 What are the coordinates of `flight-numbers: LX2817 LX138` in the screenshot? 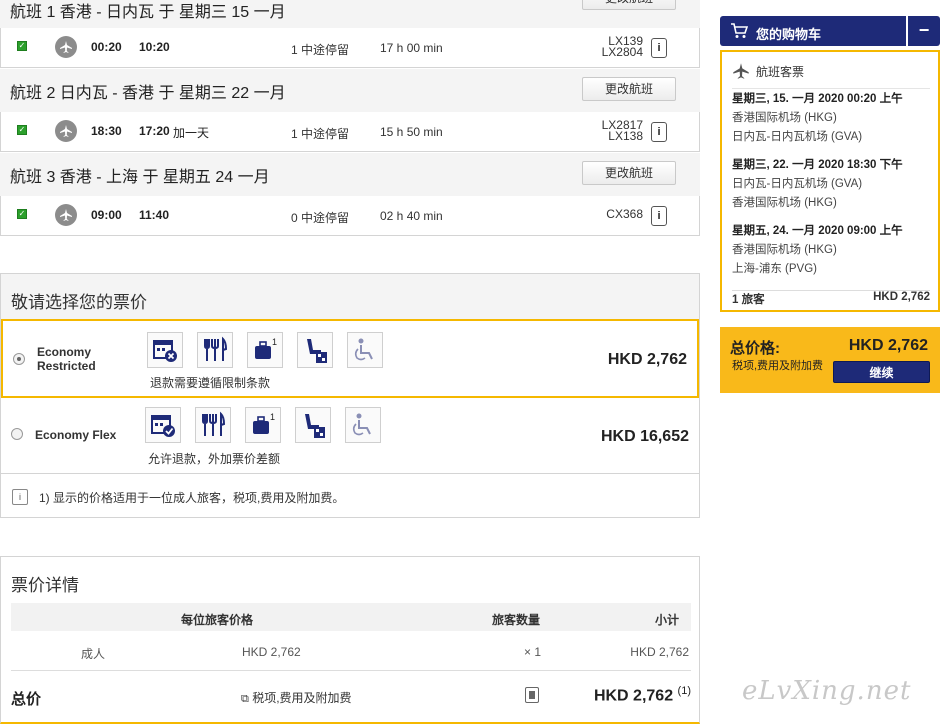 It's located at (622, 130).